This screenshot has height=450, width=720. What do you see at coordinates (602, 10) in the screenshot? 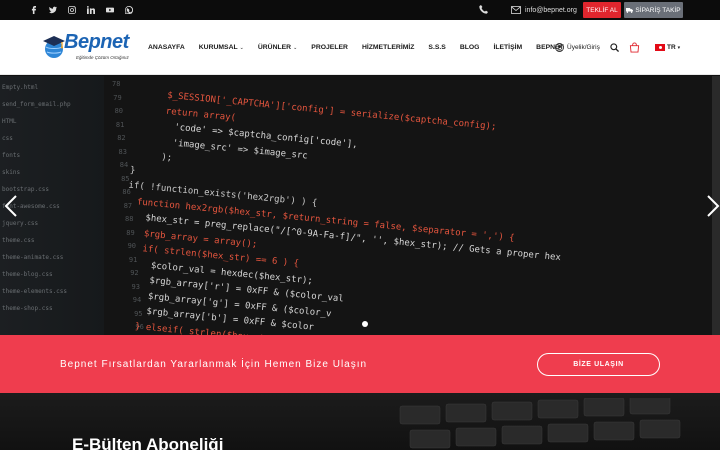
I see `teklif-al-button: TEKLİF AL` at bounding box center [602, 10].